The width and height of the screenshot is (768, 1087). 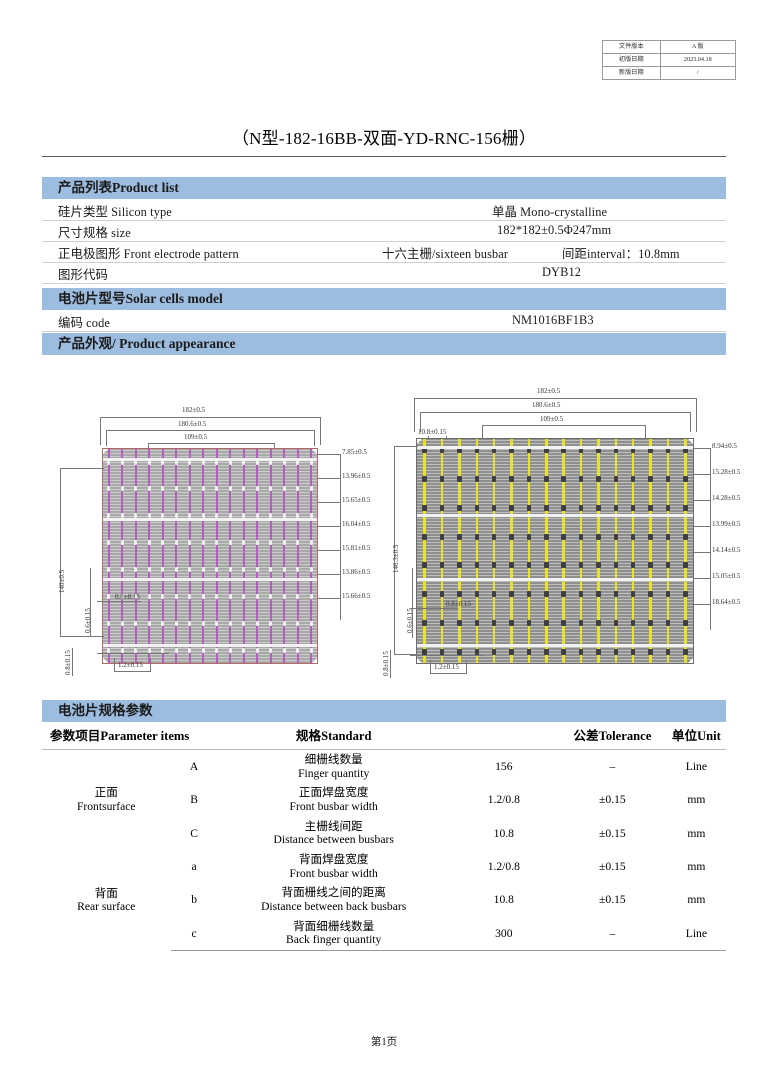 What do you see at coordinates (549, 391) in the screenshot?
I see `dim-rear-width-total: 182±0.5` at bounding box center [549, 391].